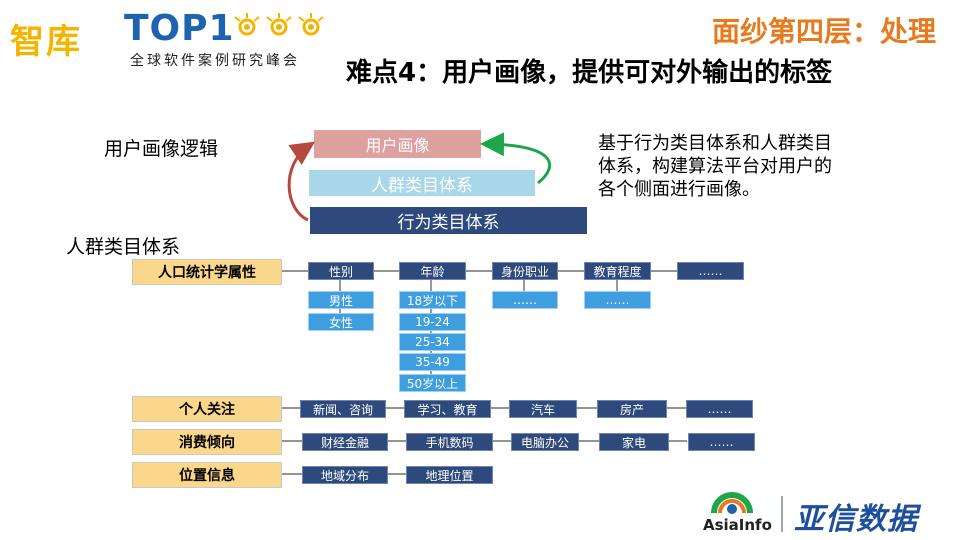  I want to click on asiainfo-logo-icon, so click(732, 503).